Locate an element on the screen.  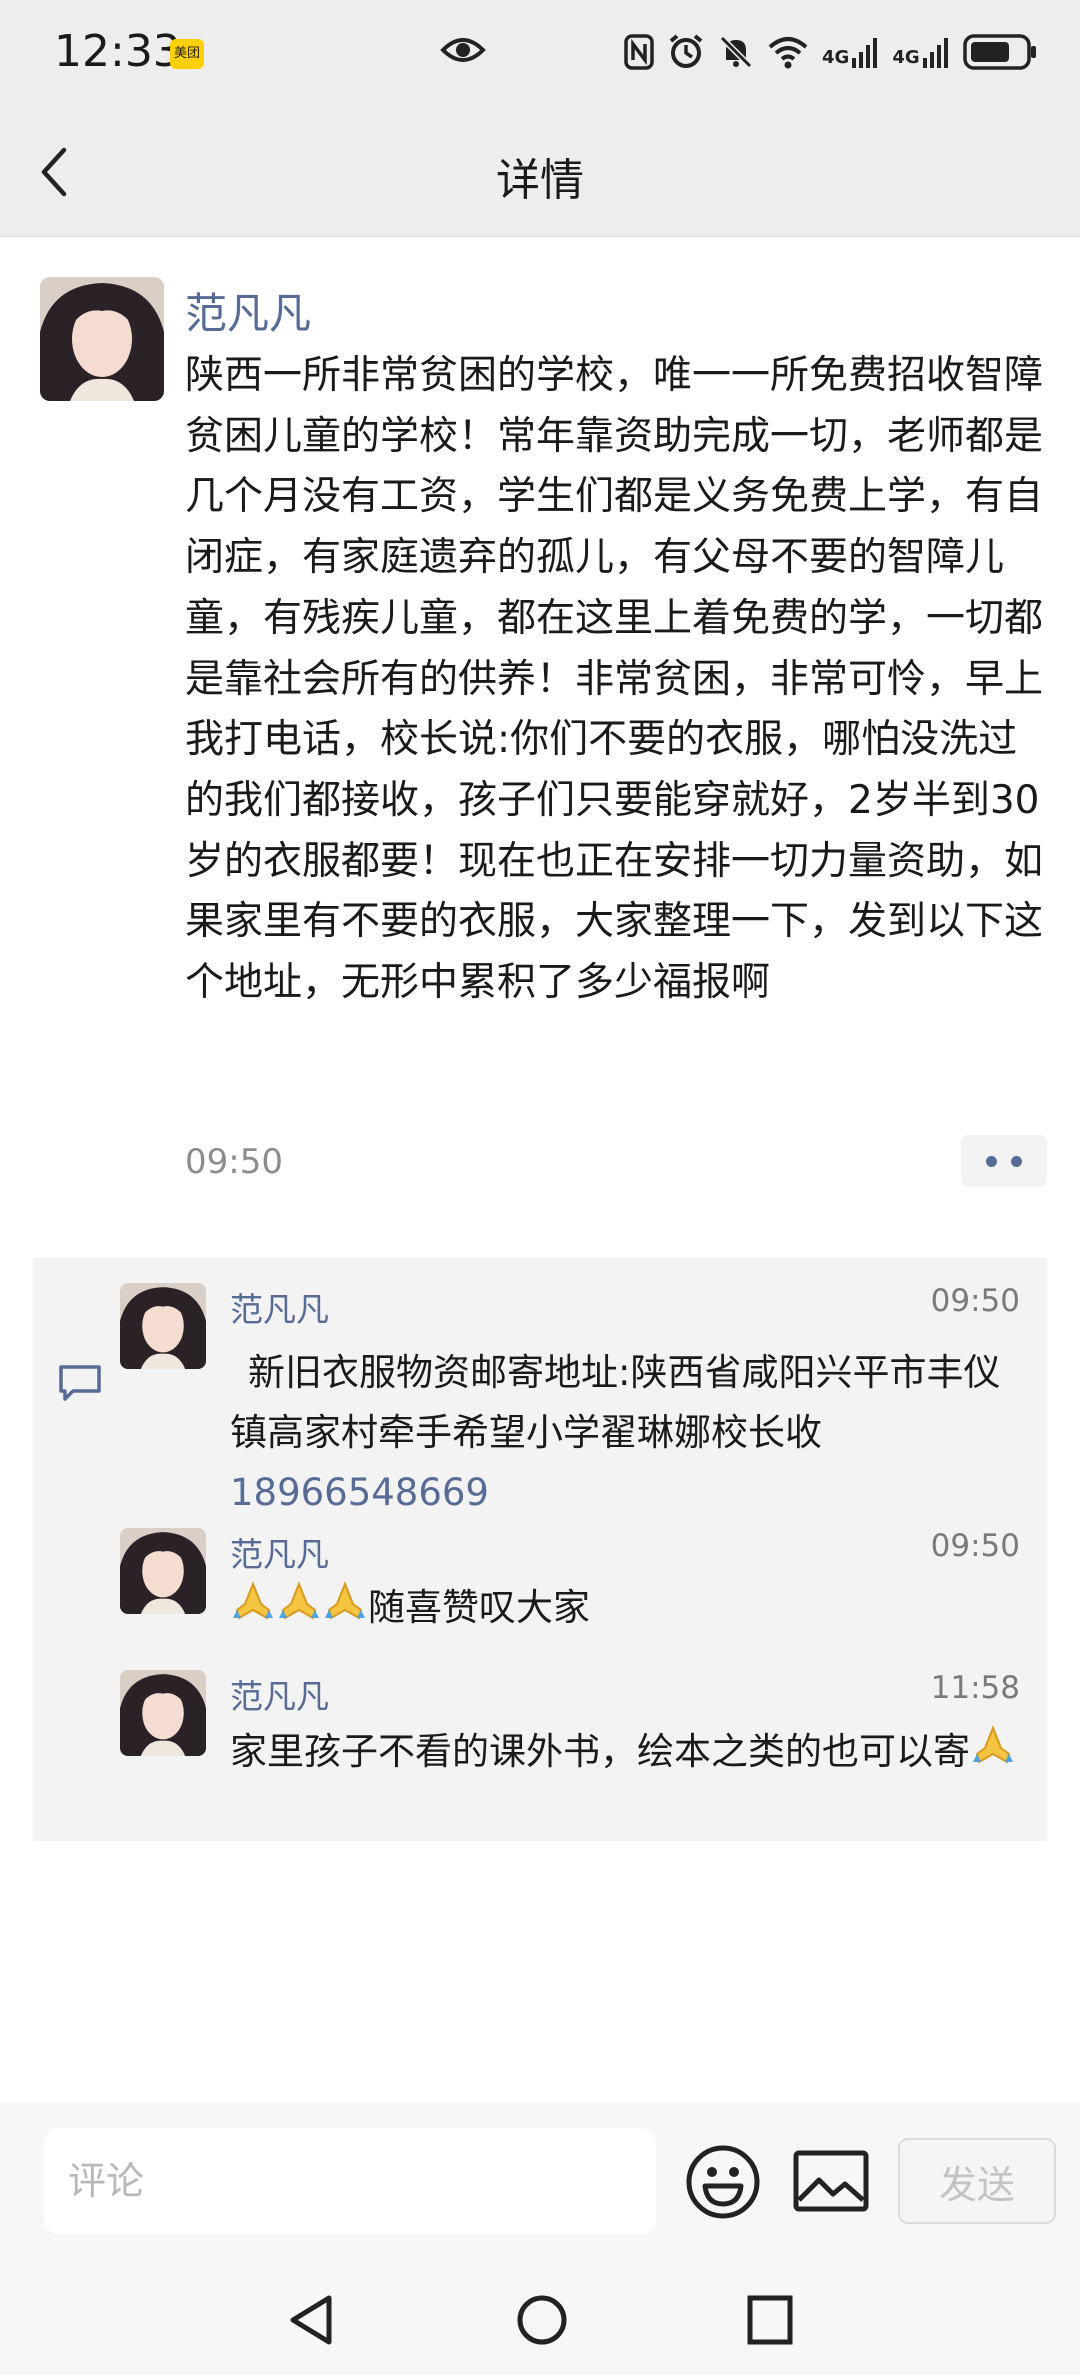
page-title: 详情 is located at coordinates (540, 180).